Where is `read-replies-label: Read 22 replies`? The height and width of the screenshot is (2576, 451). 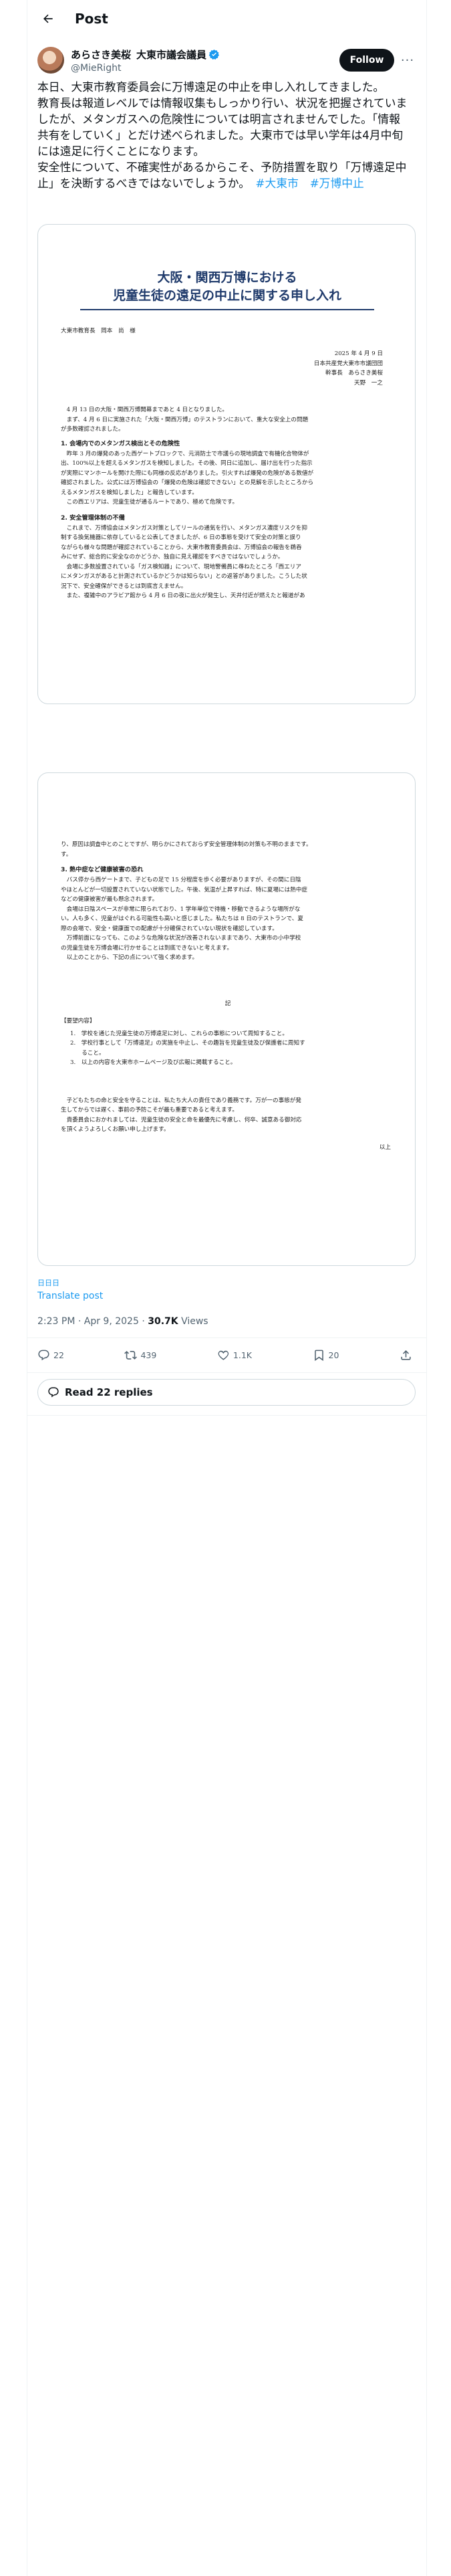 read-replies-label: Read 22 replies is located at coordinates (109, 1392).